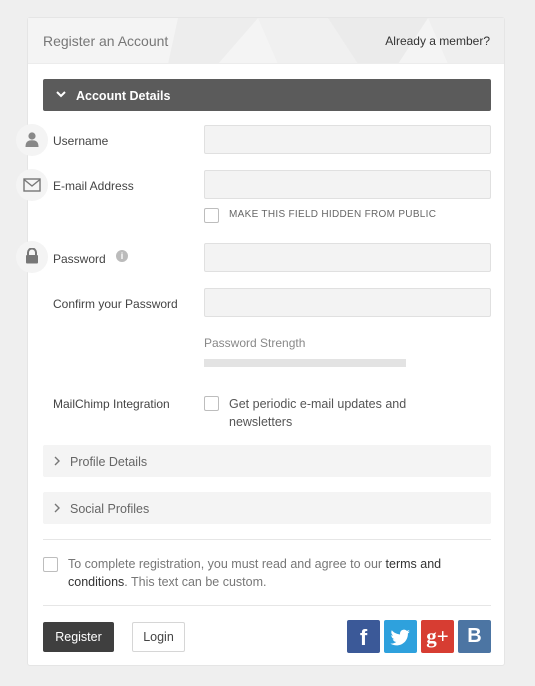 This screenshot has width=535, height=686. Describe the element at coordinates (347, 139) in the screenshot. I see `username-input` at that location.